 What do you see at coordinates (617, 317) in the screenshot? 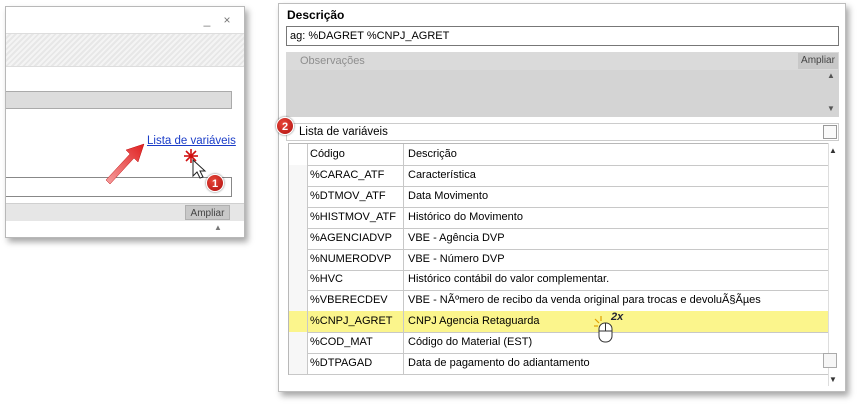
I see `double-click-label: 2x` at bounding box center [617, 317].